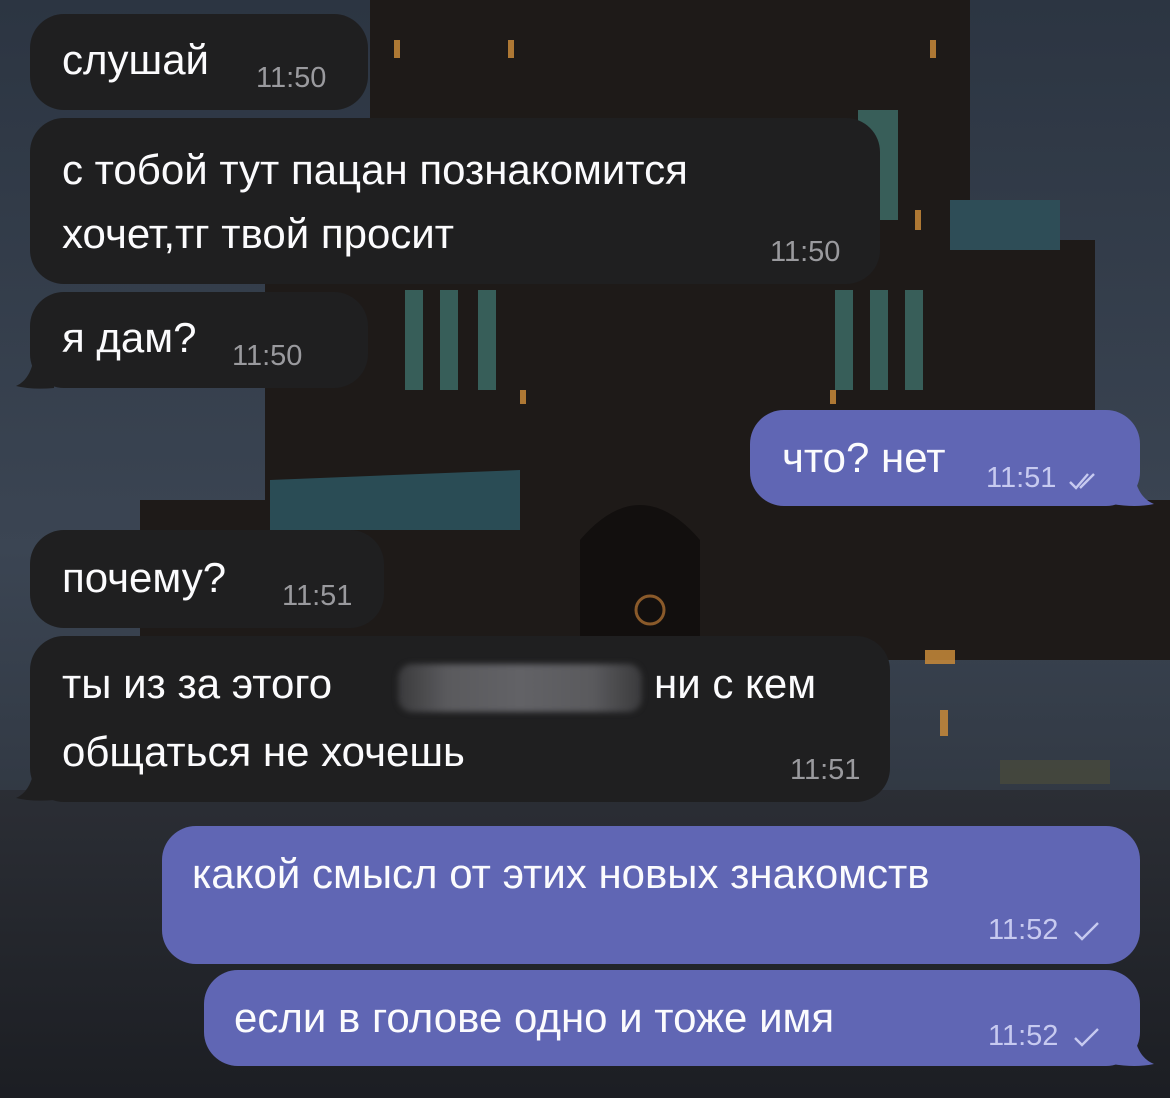 The width and height of the screenshot is (1170, 1098). Describe the element at coordinates (136, 59) in the screenshot. I see `message-text: слушай` at that location.